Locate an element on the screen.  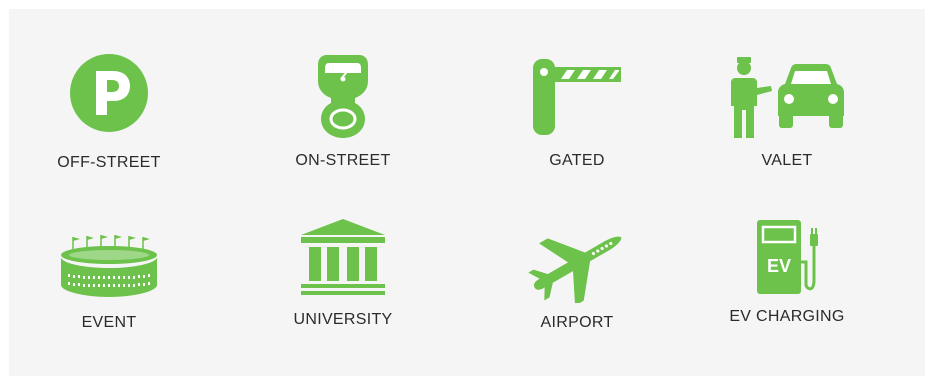
airplane-icon is located at coordinates (577, 263).